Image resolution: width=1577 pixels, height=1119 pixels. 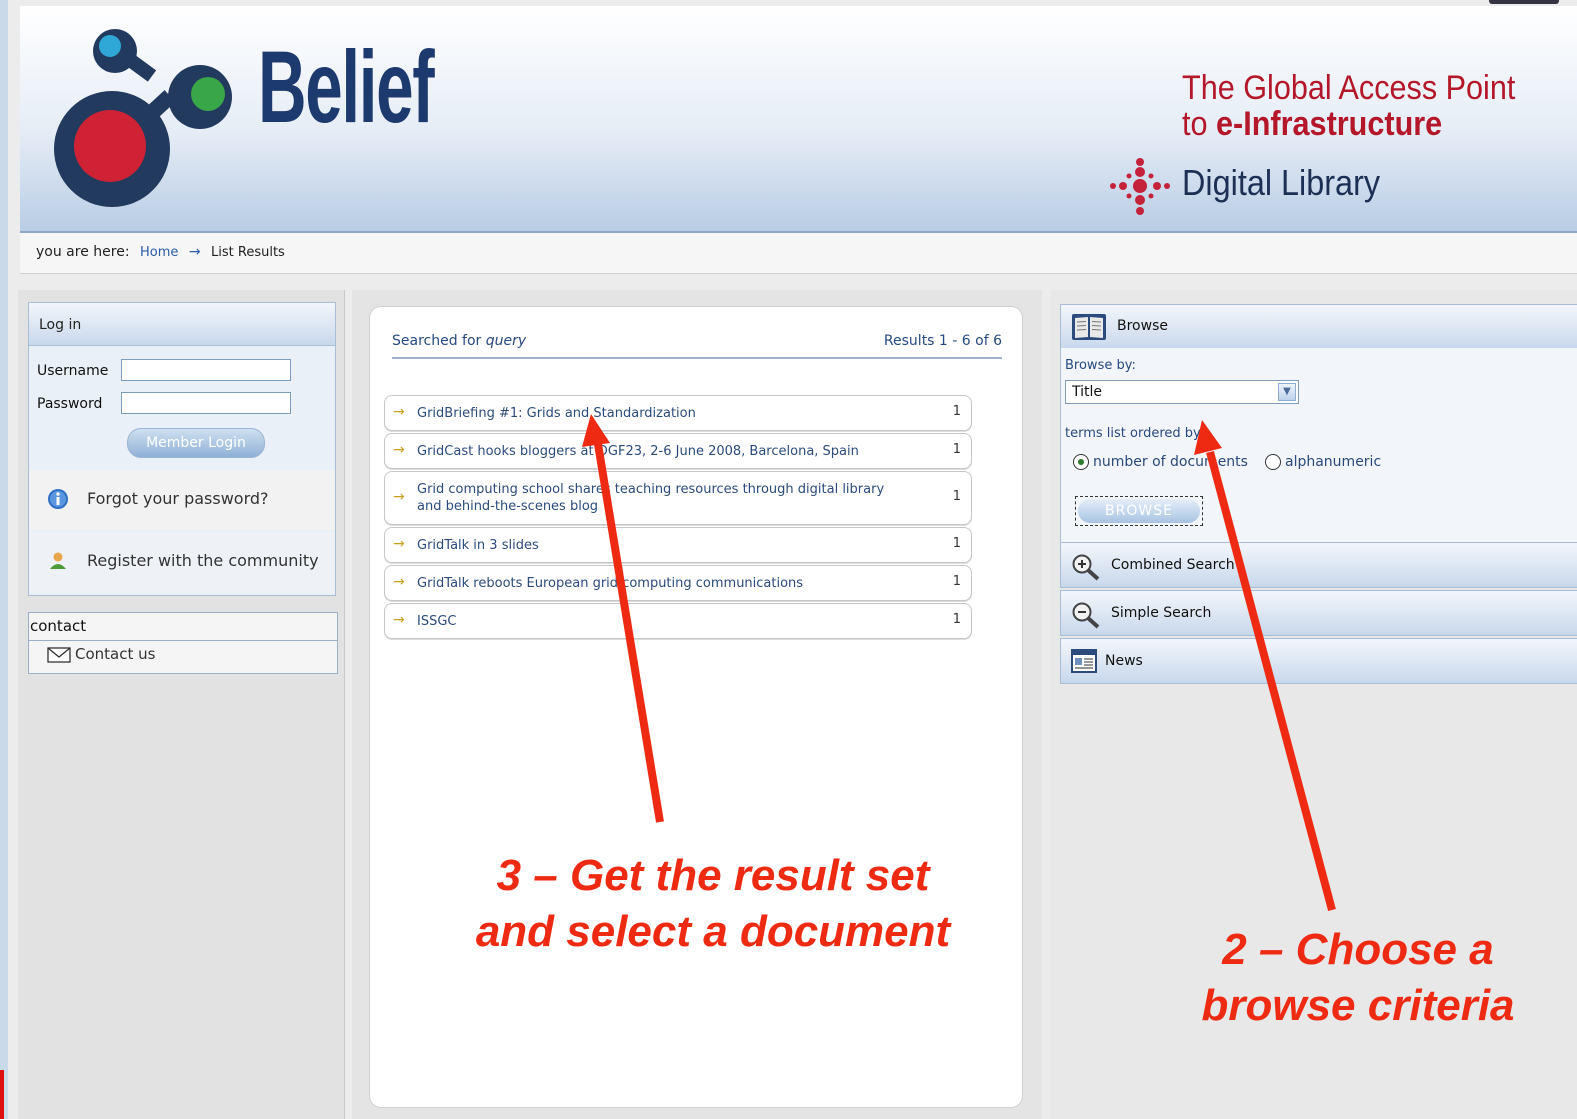 What do you see at coordinates (657, 545) in the screenshot?
I see `result-title: GridTalk in 3 slides` at bounding box center [657, 545].